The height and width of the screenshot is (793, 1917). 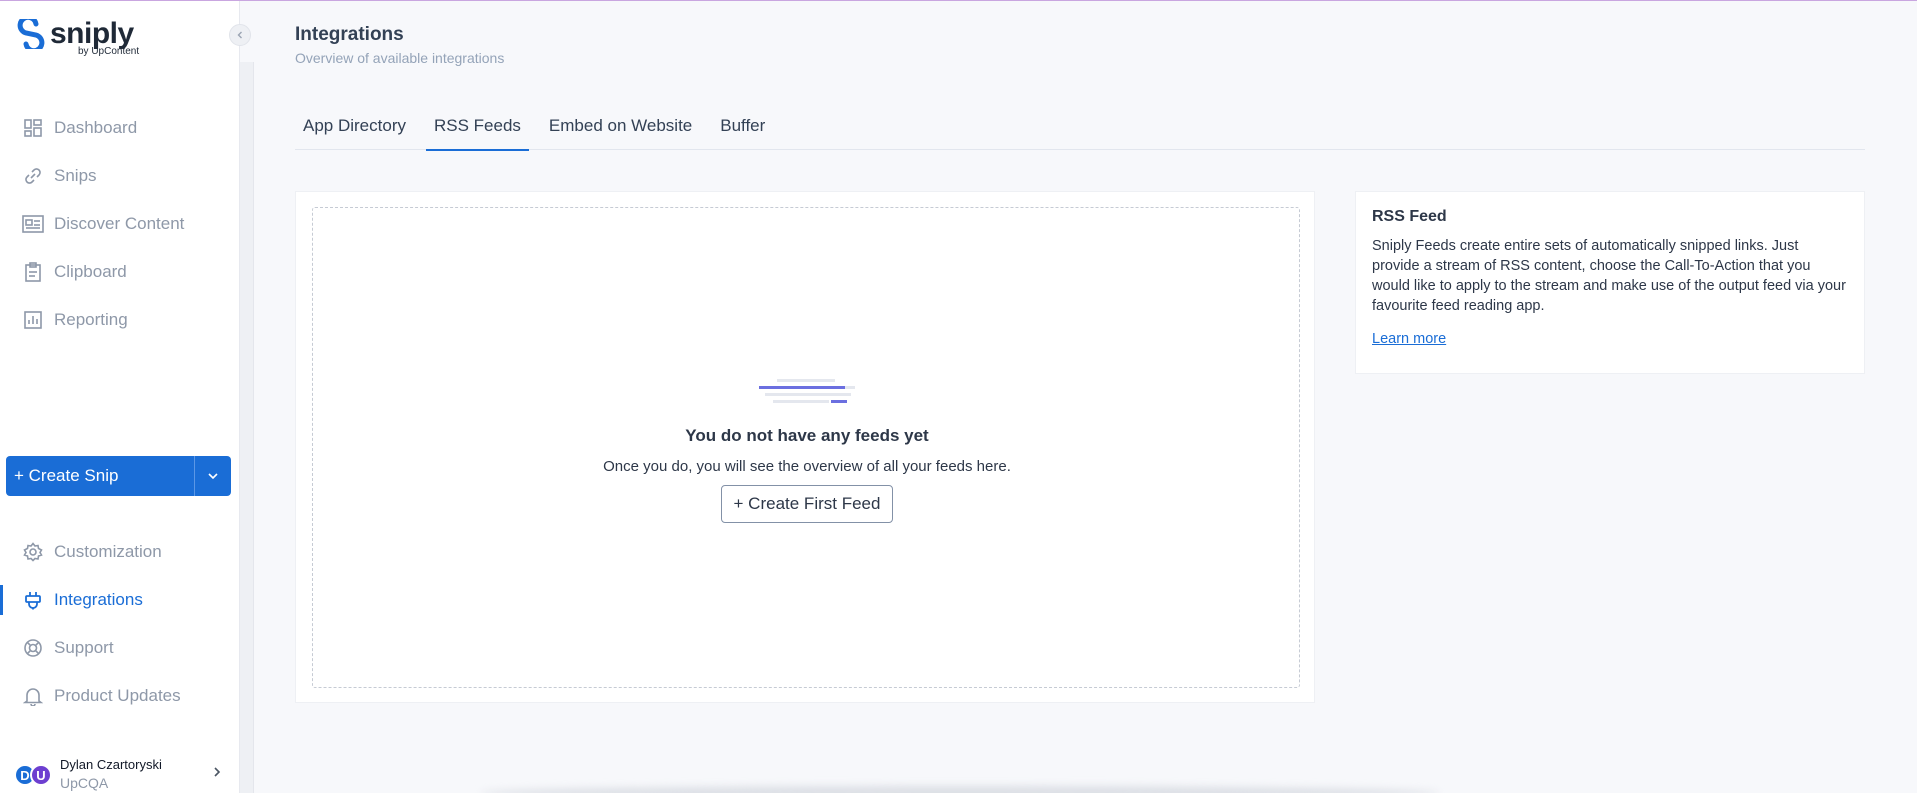 I want to click on sidebar-item-reporting: Reporting, so click(x=120, y=320).